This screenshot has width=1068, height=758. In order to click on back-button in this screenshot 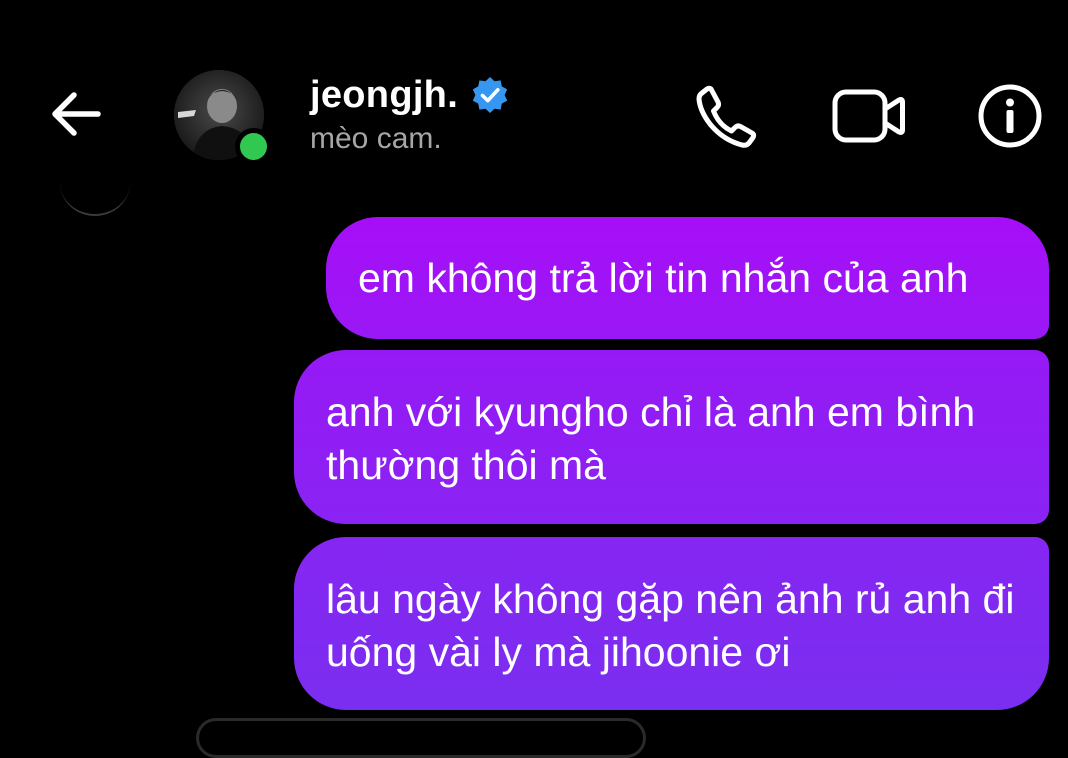, I will do `click(76, 114)`.